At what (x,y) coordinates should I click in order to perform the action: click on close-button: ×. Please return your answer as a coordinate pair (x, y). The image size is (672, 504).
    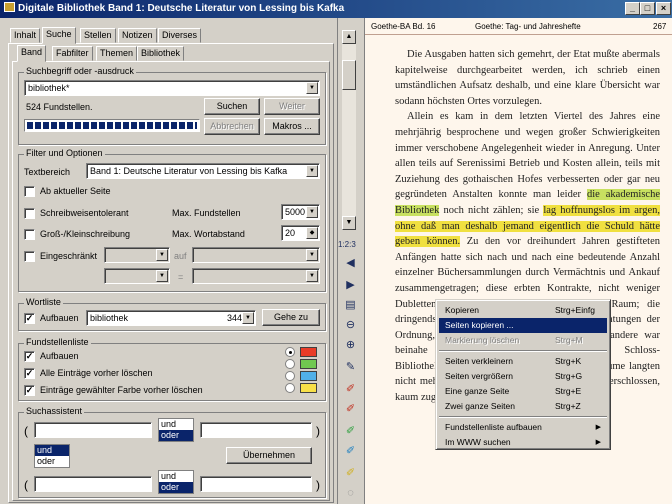
    Looking at the image, I should click on (663, 8).